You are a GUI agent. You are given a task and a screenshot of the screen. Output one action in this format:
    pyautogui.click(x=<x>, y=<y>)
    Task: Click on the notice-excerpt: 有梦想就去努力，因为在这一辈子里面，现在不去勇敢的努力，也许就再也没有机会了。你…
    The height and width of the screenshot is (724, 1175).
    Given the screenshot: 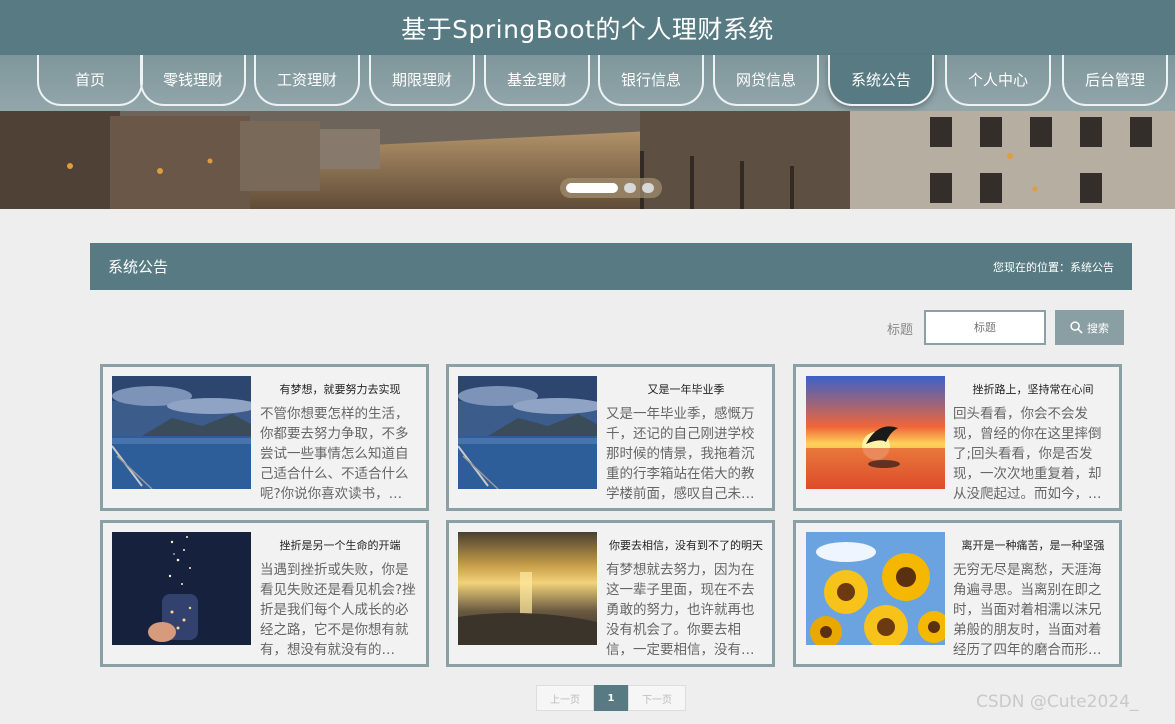 What is the action you would take?
    pyautogui.click(x=680, y=610)
    